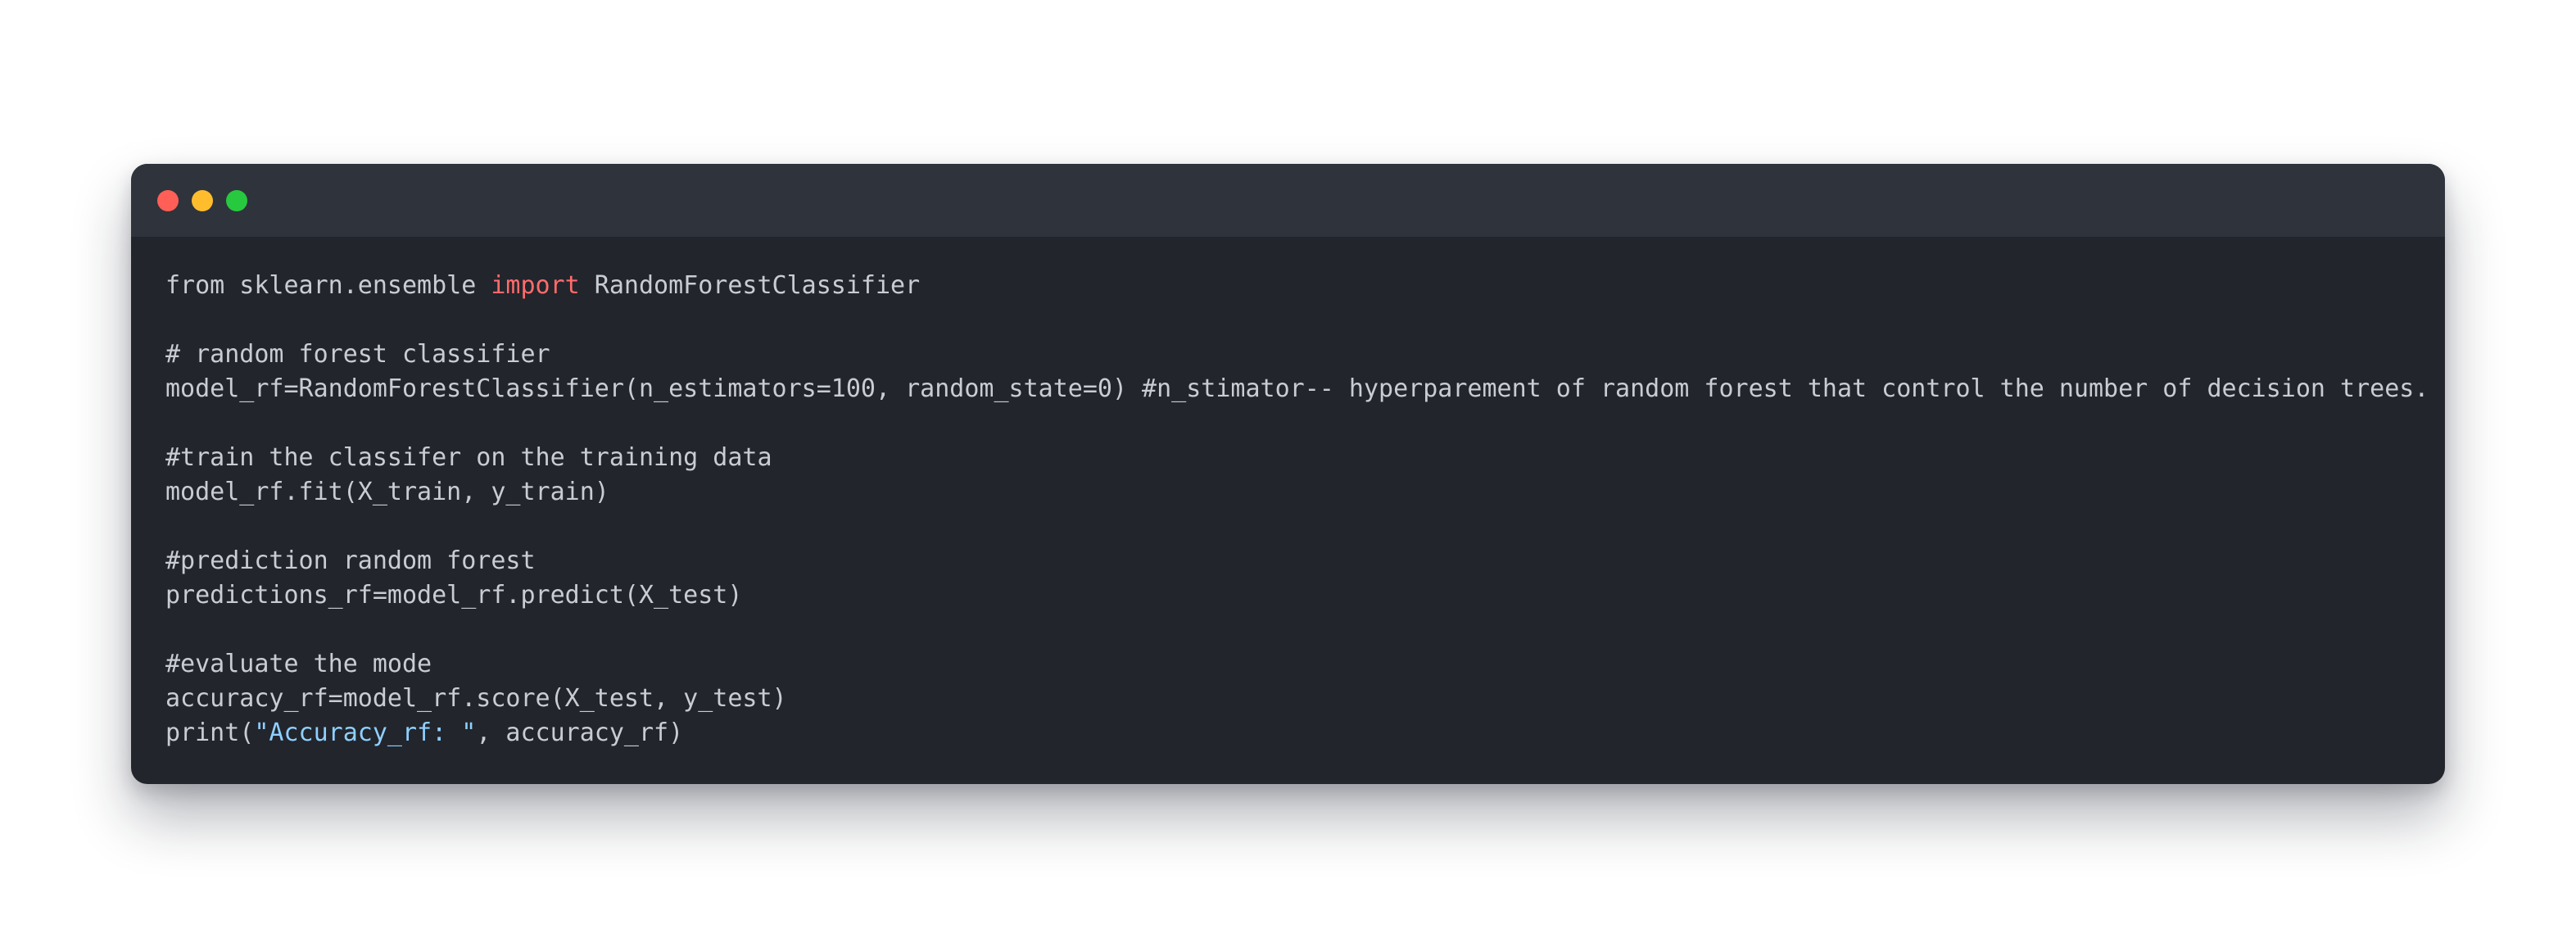  Describe the element at coordinates (1297, 493) in the screenshot. I see `code-line: model_rf.fit(X_train, y_train)` at that location.